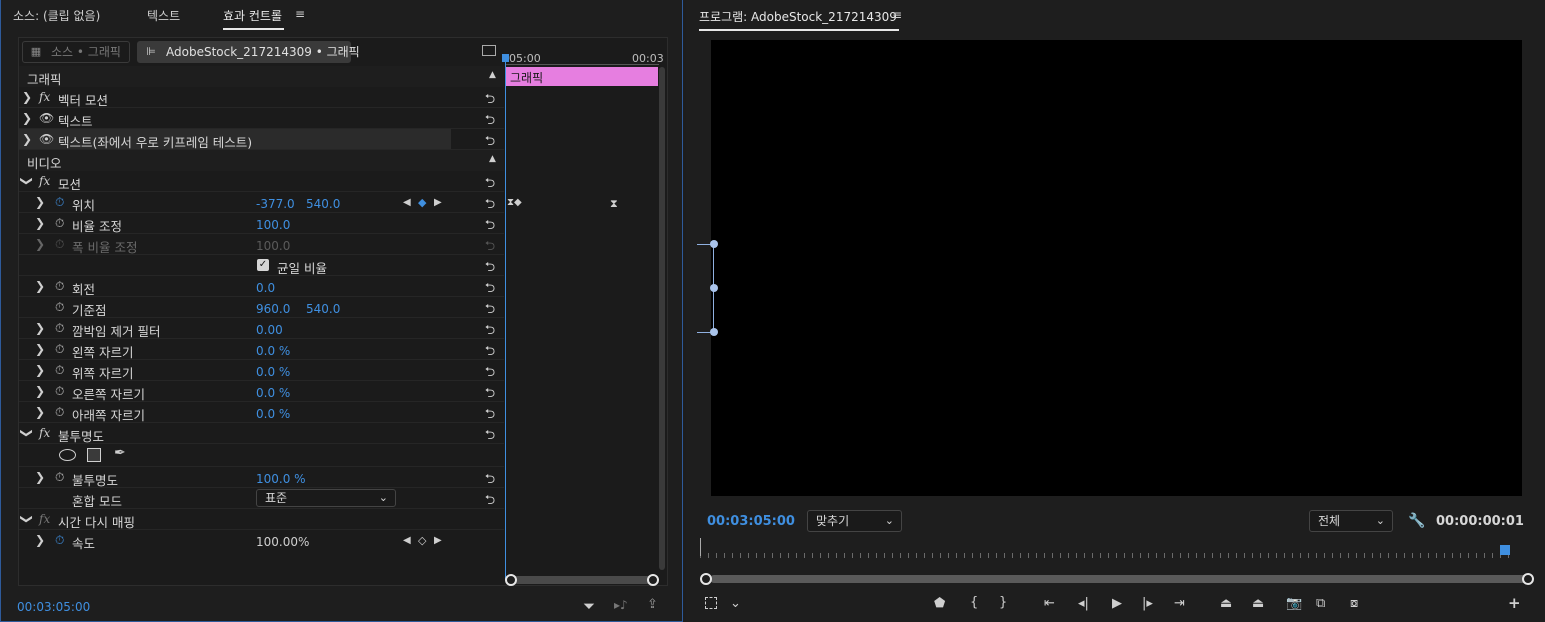  Describe the element at coordinates (269, 330) in the screenshot. I see `flicker-value: 0.00` at that location.